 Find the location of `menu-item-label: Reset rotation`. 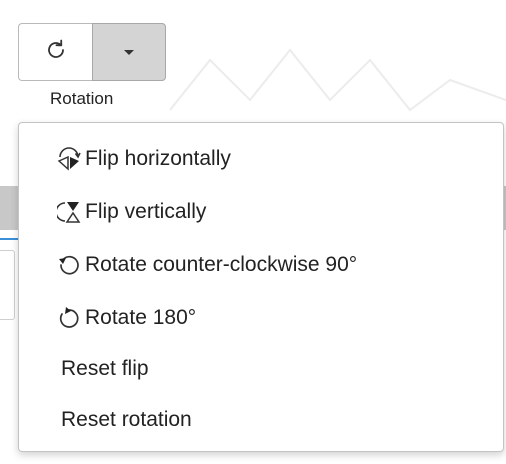

menu-item-label: Reset rotation is located at coordinates (126, 419).